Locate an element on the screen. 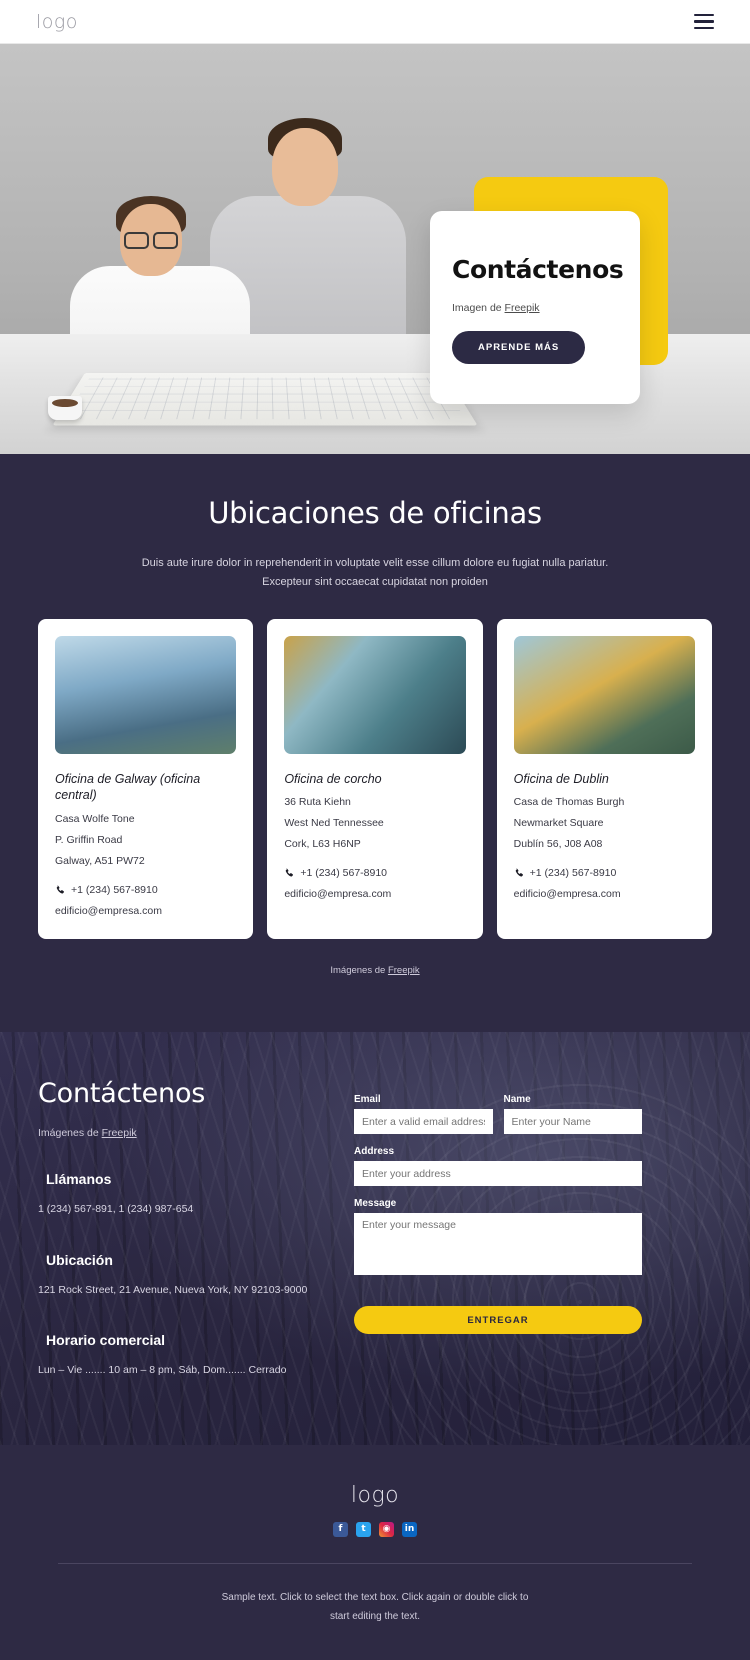 The image size is (750, 1660). submit-button: ENTREGAR is located at coordinates (498, 1320).